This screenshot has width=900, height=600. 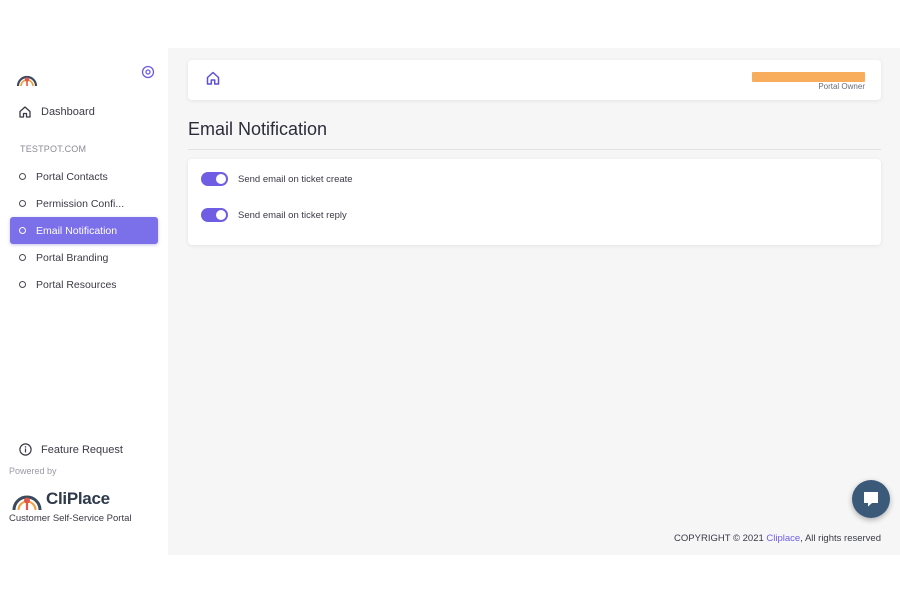 What do you see at coordinates (82, 449) in the screenshot?
I see `feature-request-label: Feature Request` at bounding box center [82, 449].